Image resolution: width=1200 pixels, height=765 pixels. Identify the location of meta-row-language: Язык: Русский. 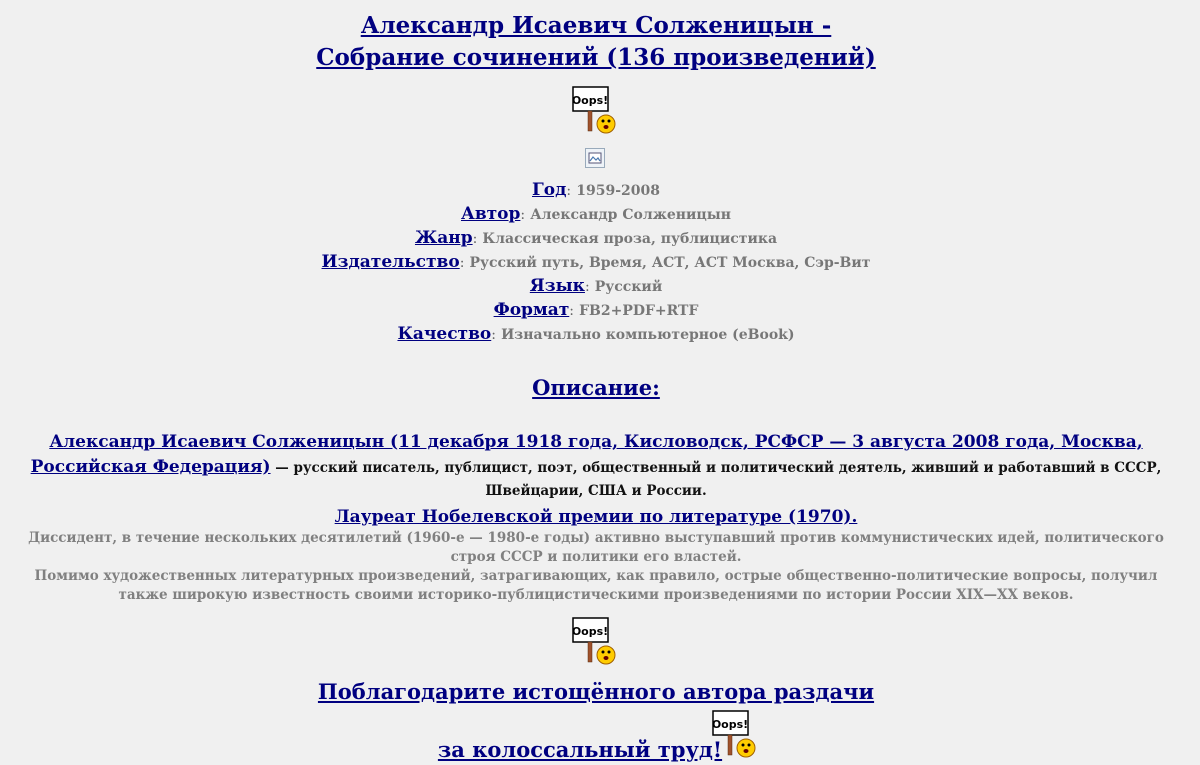
(596, 286).